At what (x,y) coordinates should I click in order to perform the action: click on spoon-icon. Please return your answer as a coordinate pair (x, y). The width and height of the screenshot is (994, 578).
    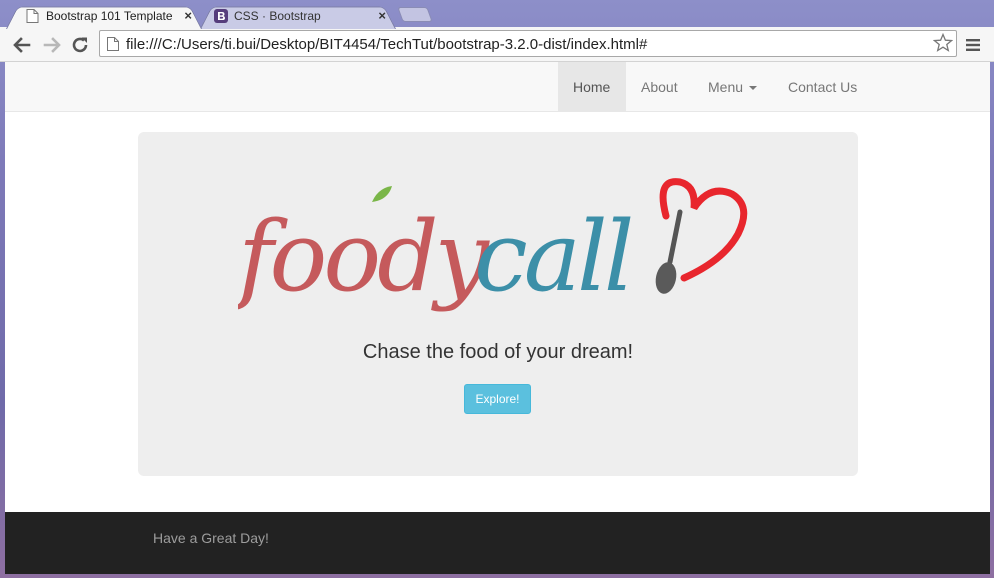
    Looking at the image, I should click on (669, 251).